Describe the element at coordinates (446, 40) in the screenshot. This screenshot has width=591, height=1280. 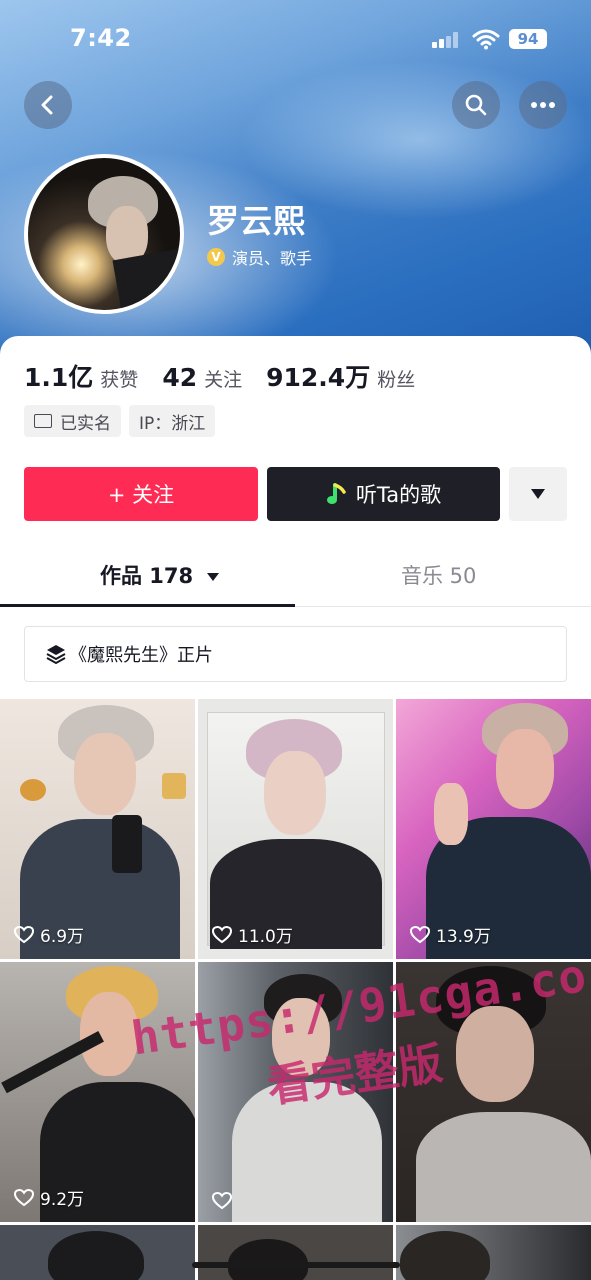
I see `cellular-signal-icon` at that location.